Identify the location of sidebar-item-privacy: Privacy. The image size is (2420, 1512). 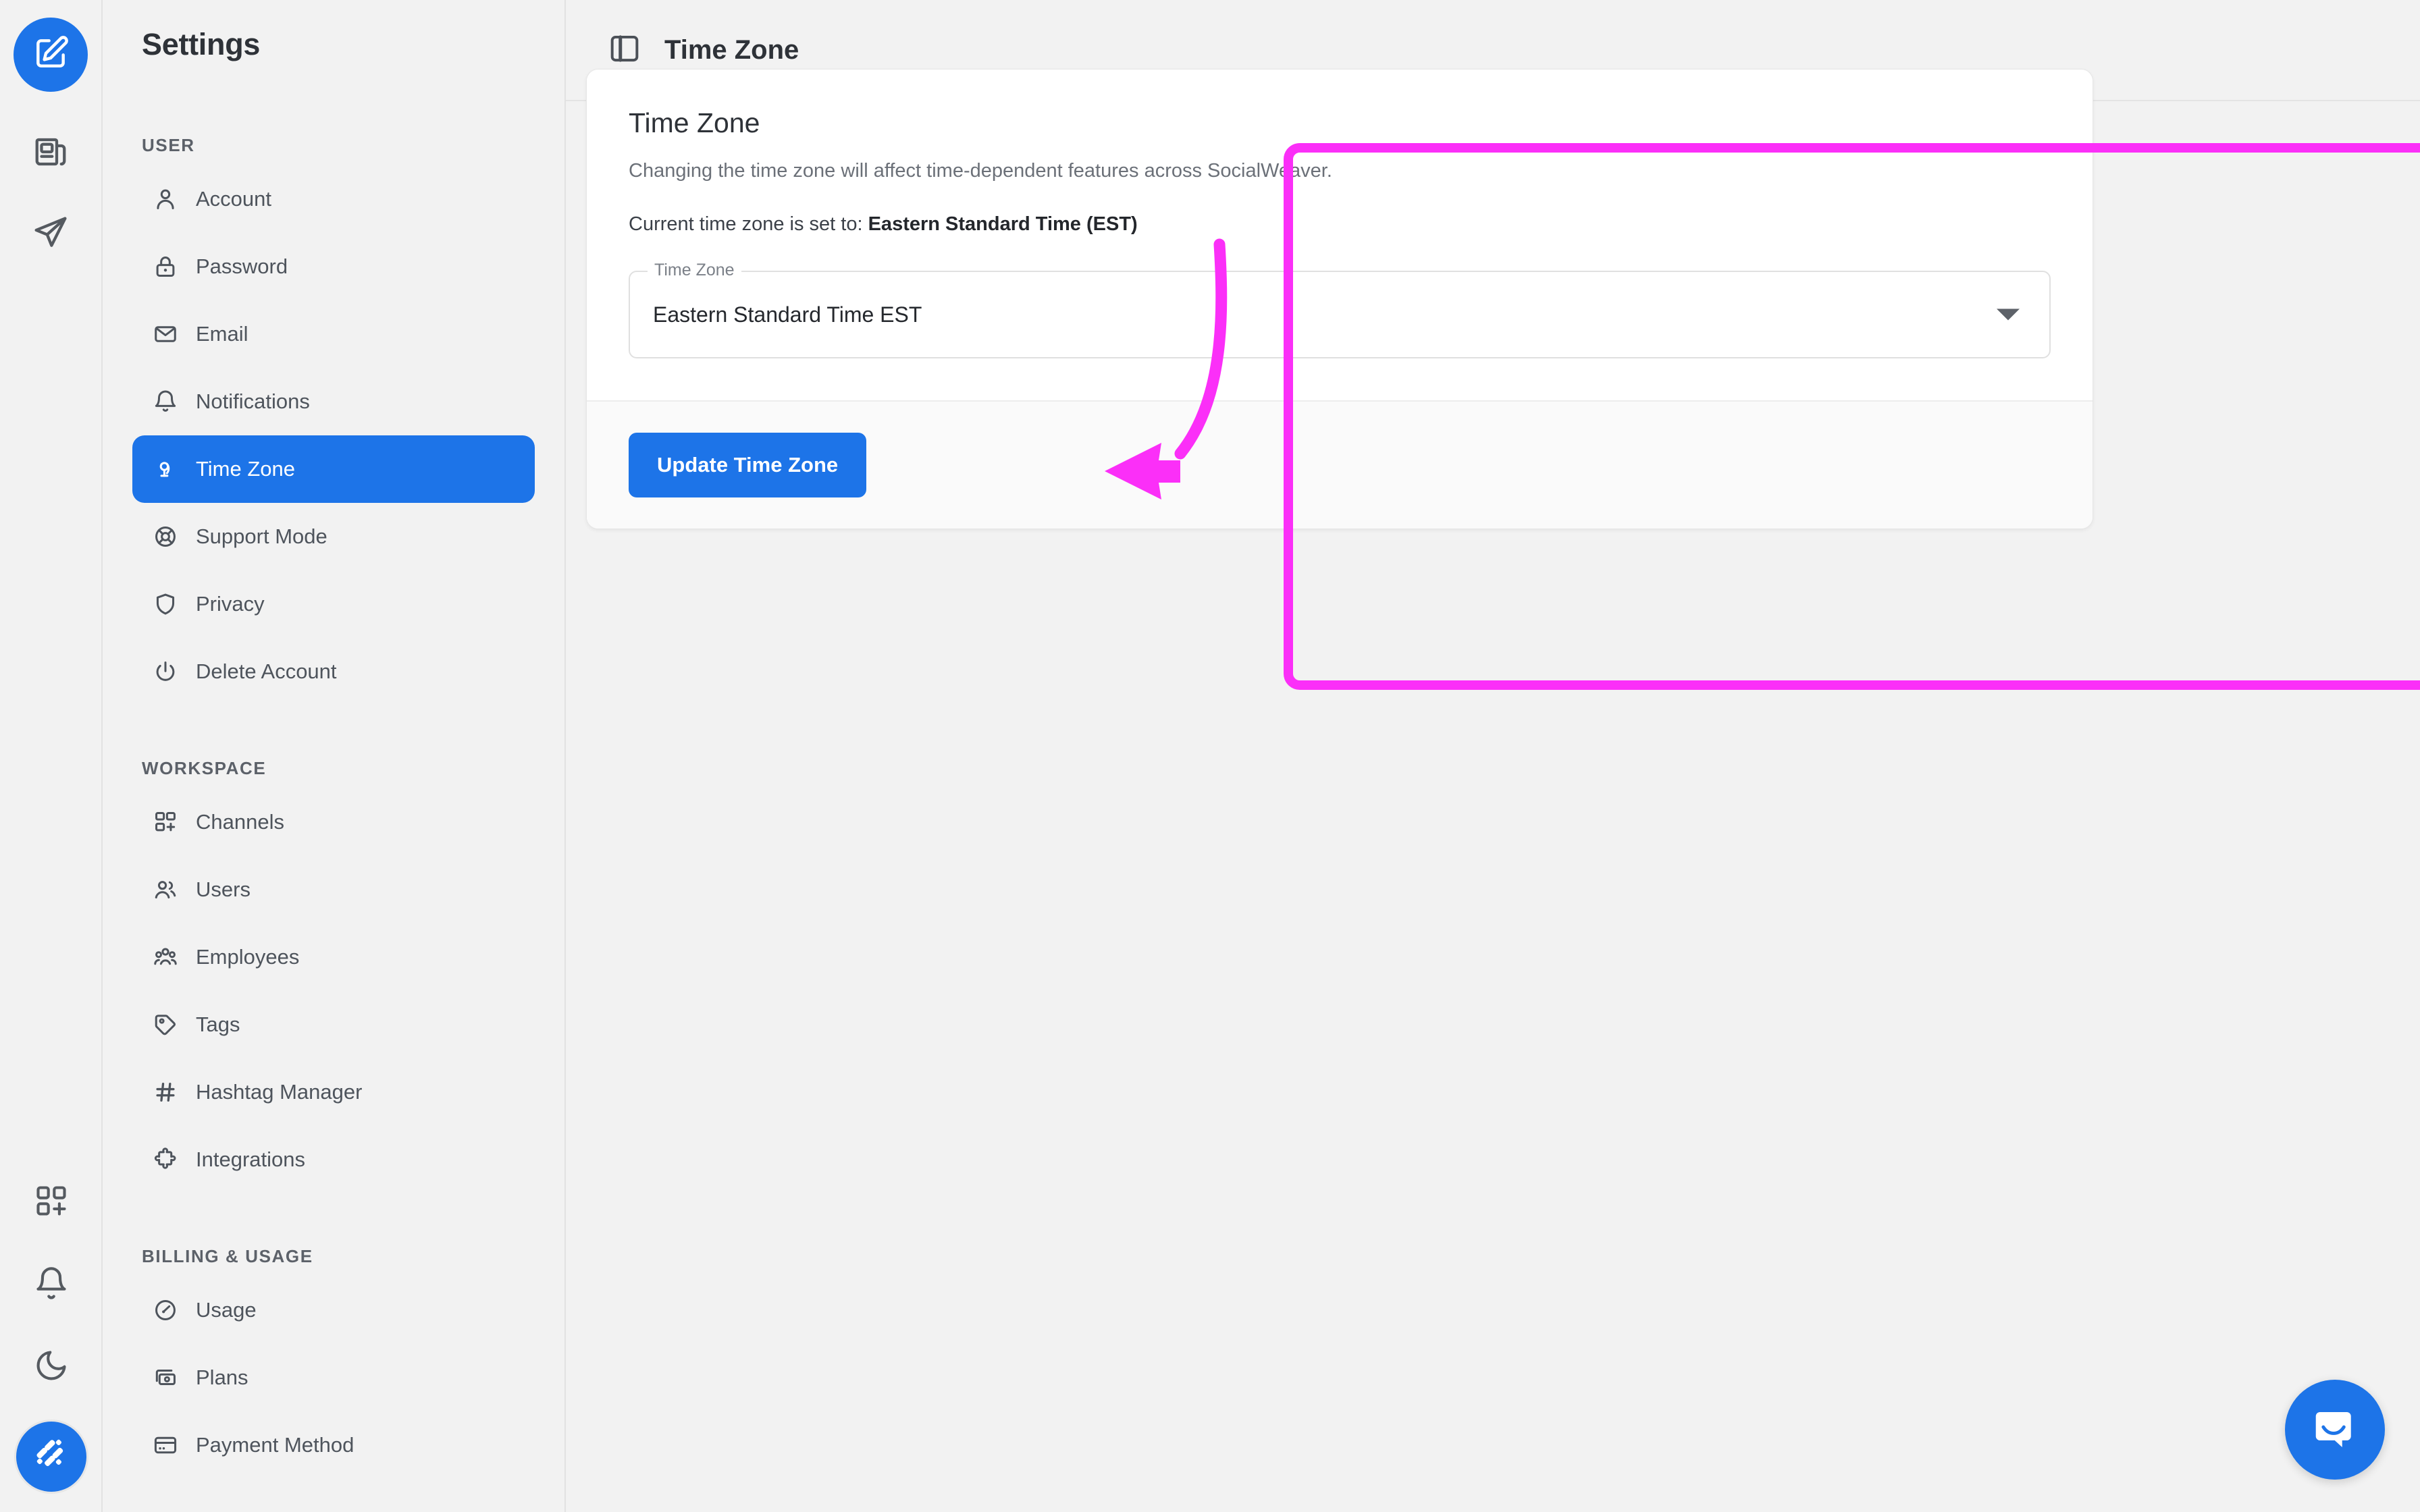
(333, 604).